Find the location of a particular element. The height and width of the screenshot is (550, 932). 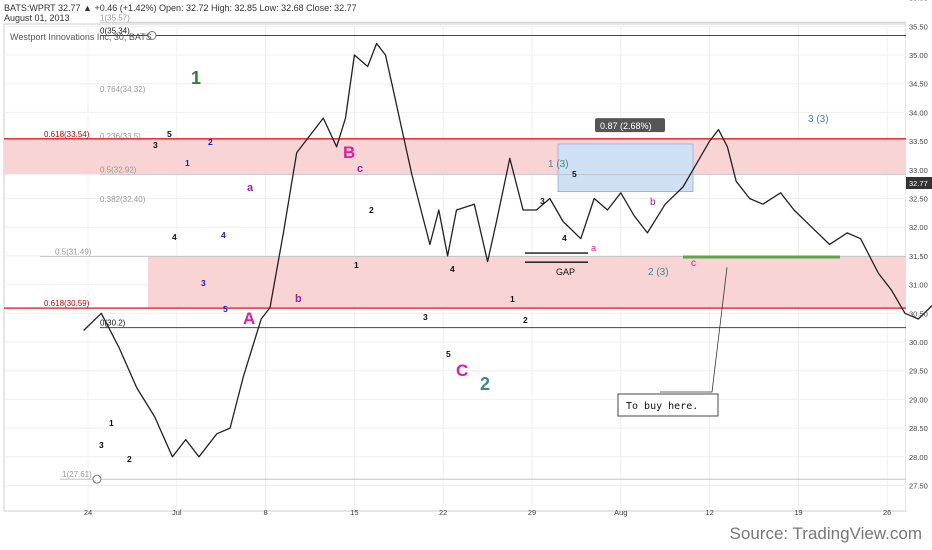

y-tick-label: 32.50 is located at coordinates (918, 199).